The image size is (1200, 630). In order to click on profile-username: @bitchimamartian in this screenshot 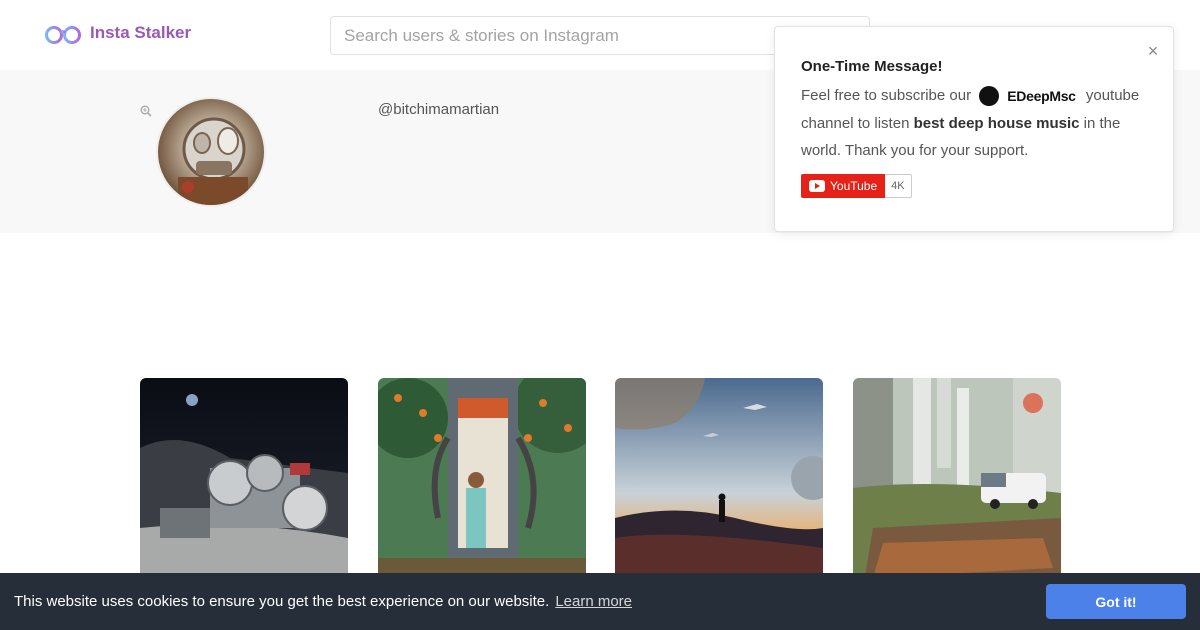, I will do `click(439, 109)`.